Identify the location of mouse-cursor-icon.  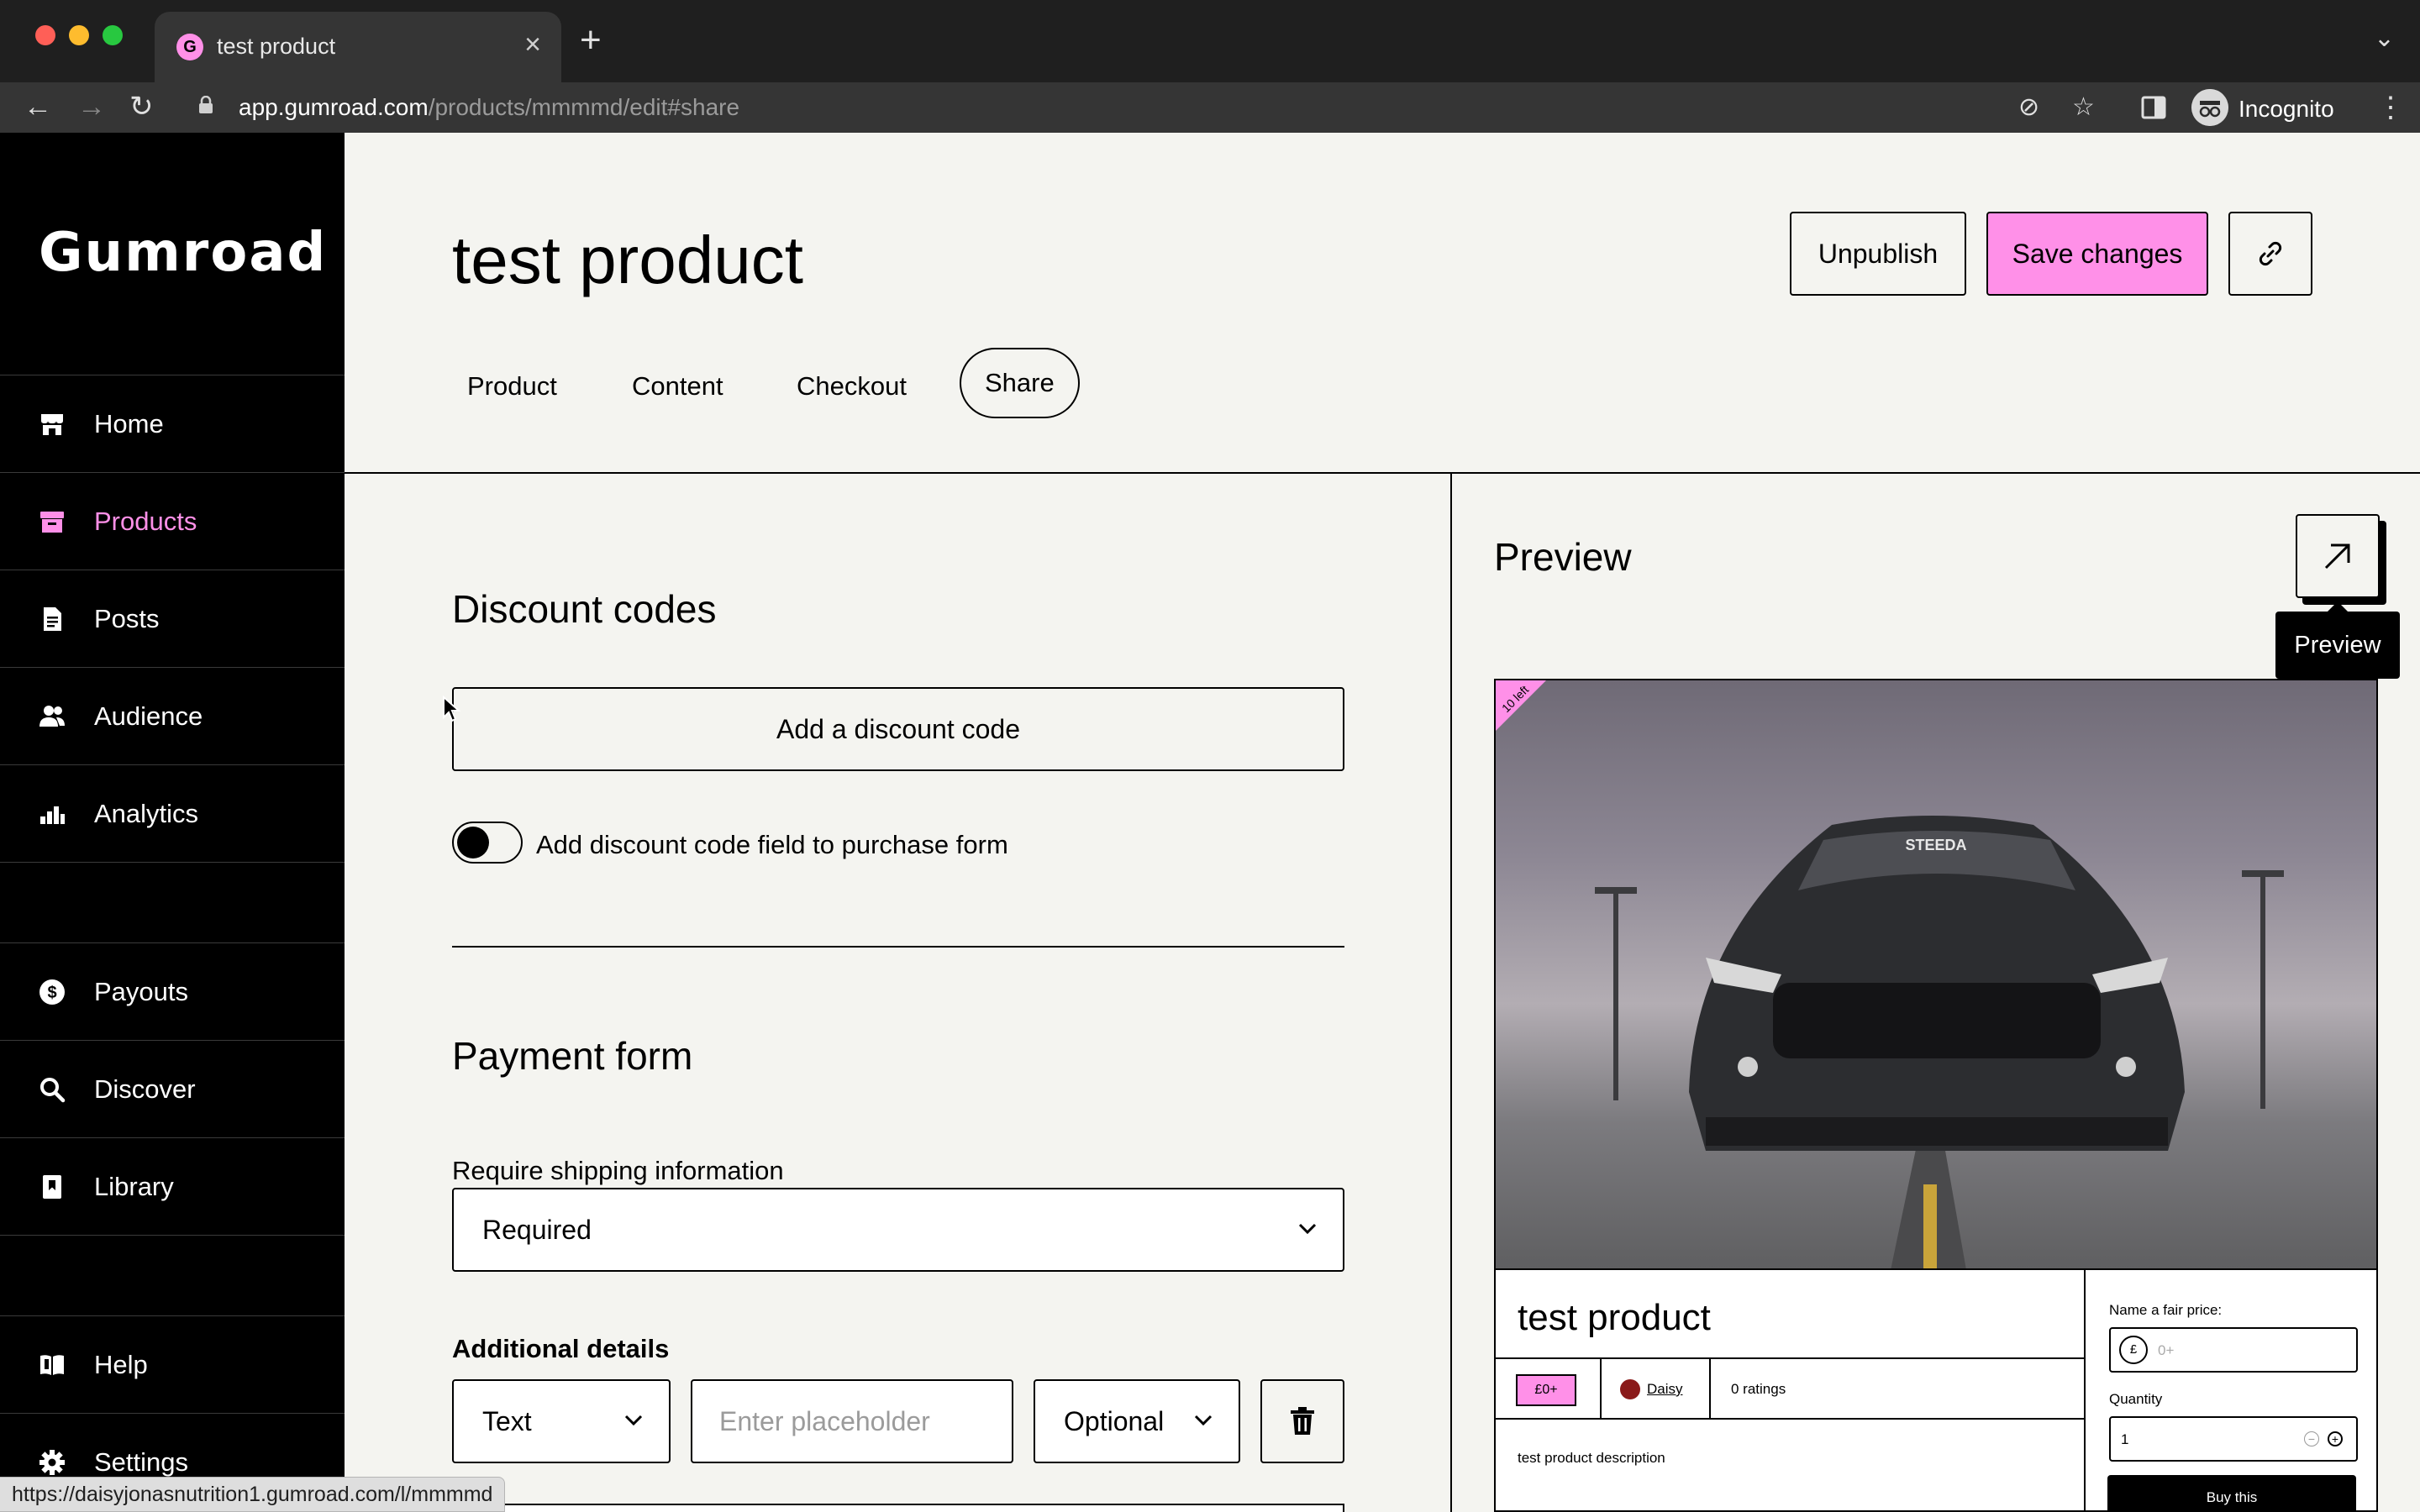
(451, 709).